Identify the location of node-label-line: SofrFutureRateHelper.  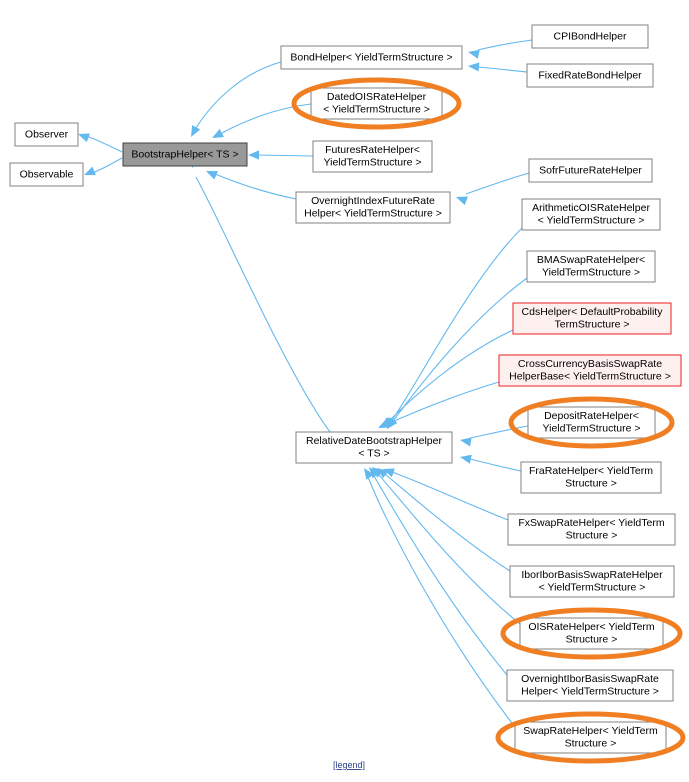
(590, 170).